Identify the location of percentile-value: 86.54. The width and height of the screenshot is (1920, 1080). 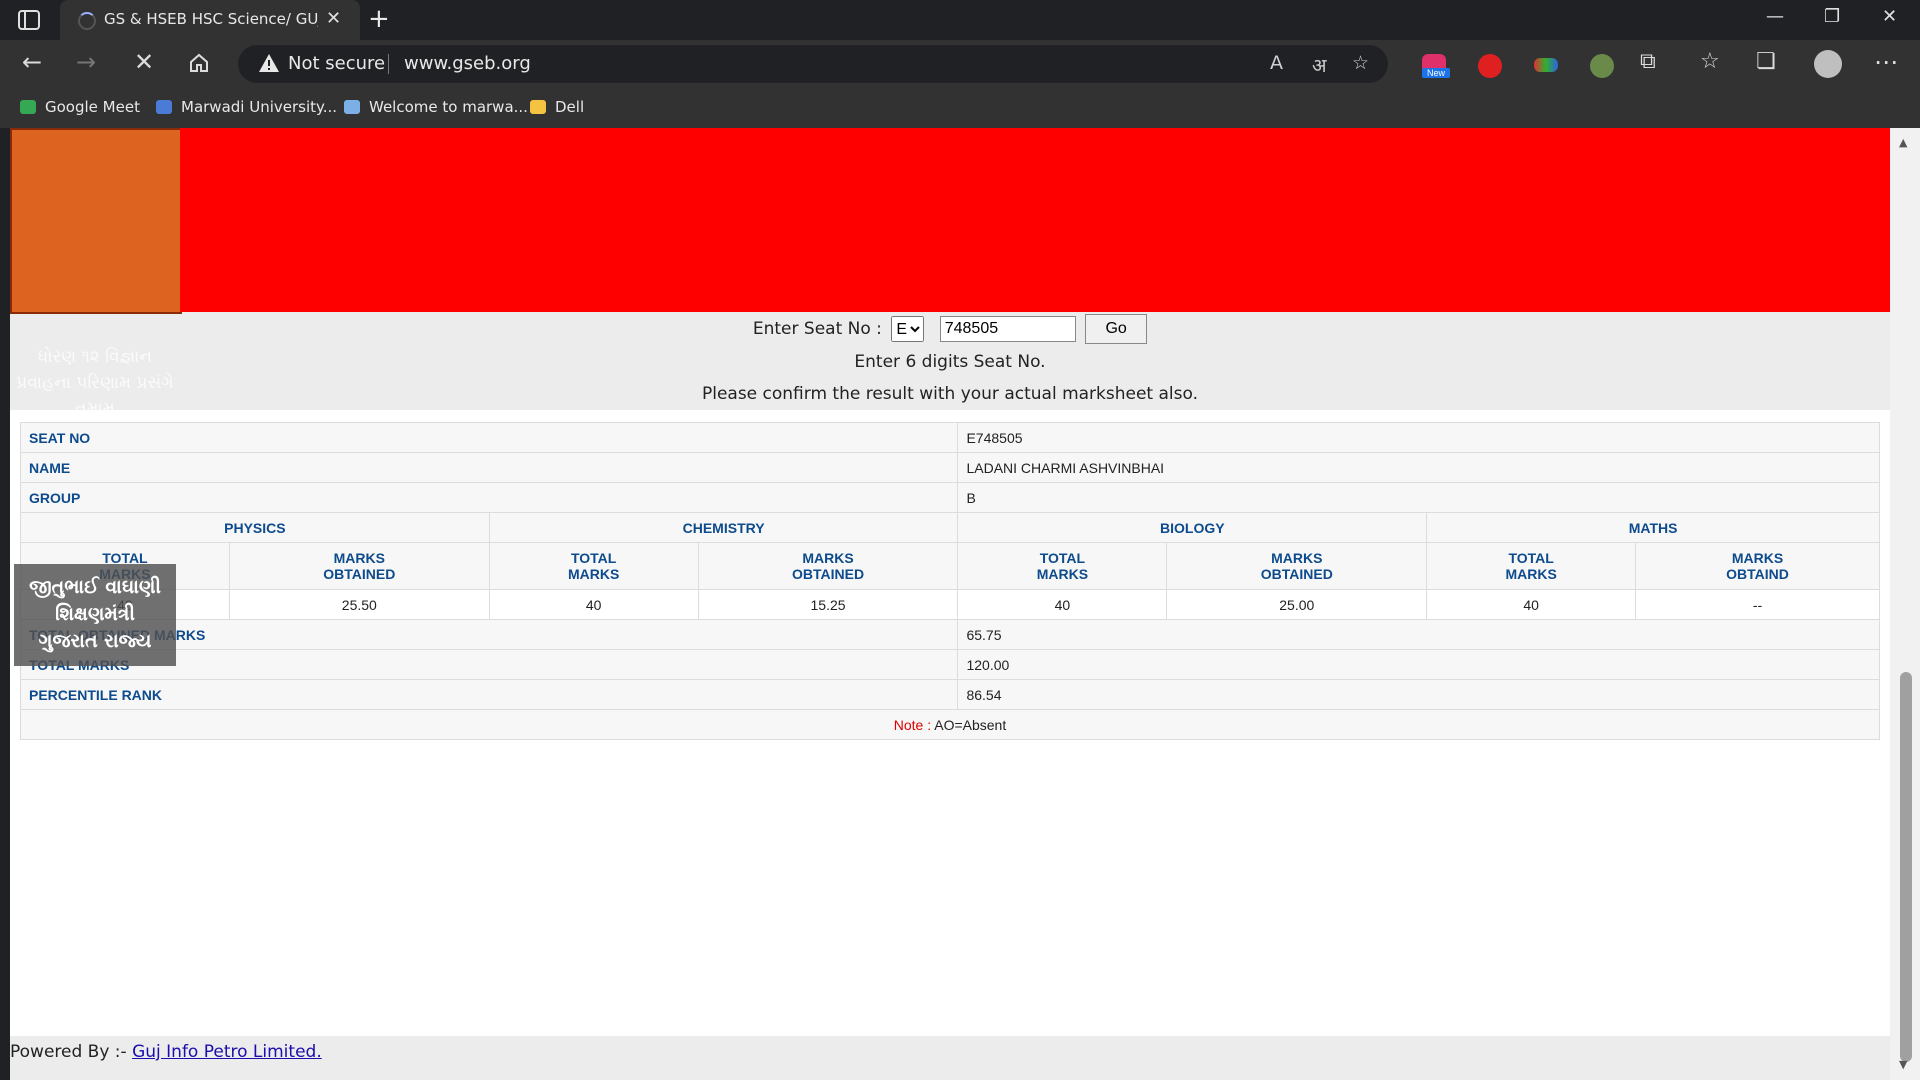
(1418, 694).